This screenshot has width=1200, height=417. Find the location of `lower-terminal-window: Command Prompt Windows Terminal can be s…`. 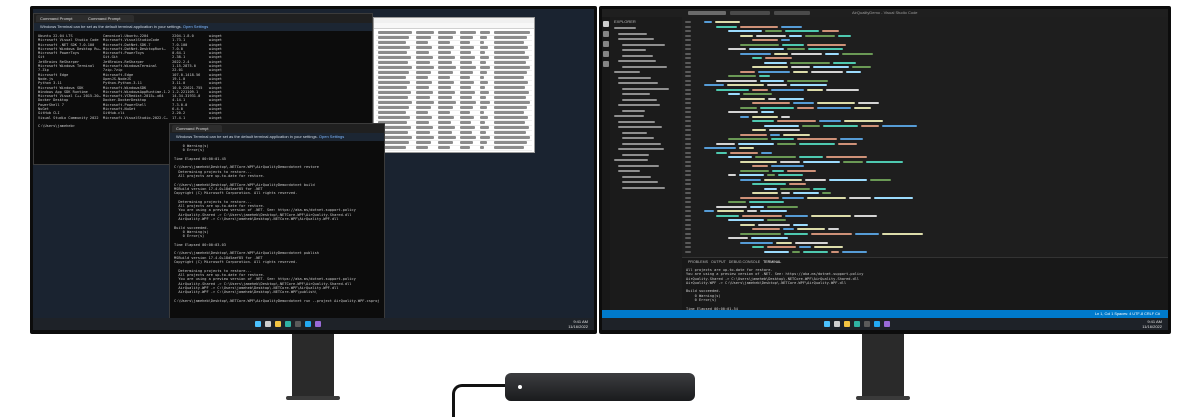

lower-terminal-window: Command Prompt Windows Terminal can be s… is located at coordinates (277, 222).